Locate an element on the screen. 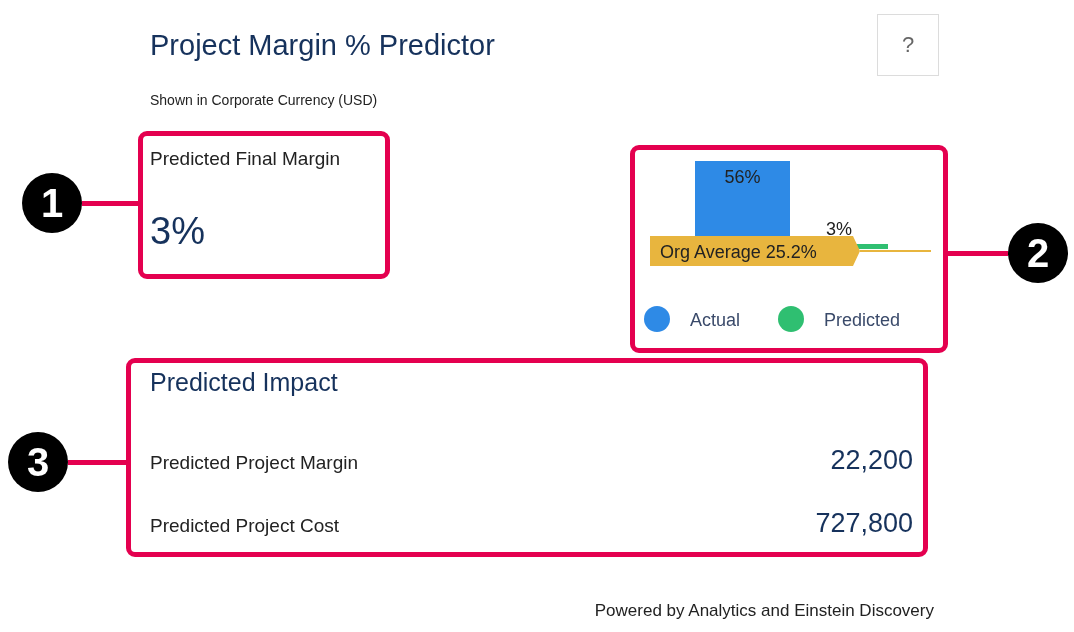 The width and height of the screenshot is (1074, 632). impact-heading: Predicted Impact is located at coordinates (244, 382).